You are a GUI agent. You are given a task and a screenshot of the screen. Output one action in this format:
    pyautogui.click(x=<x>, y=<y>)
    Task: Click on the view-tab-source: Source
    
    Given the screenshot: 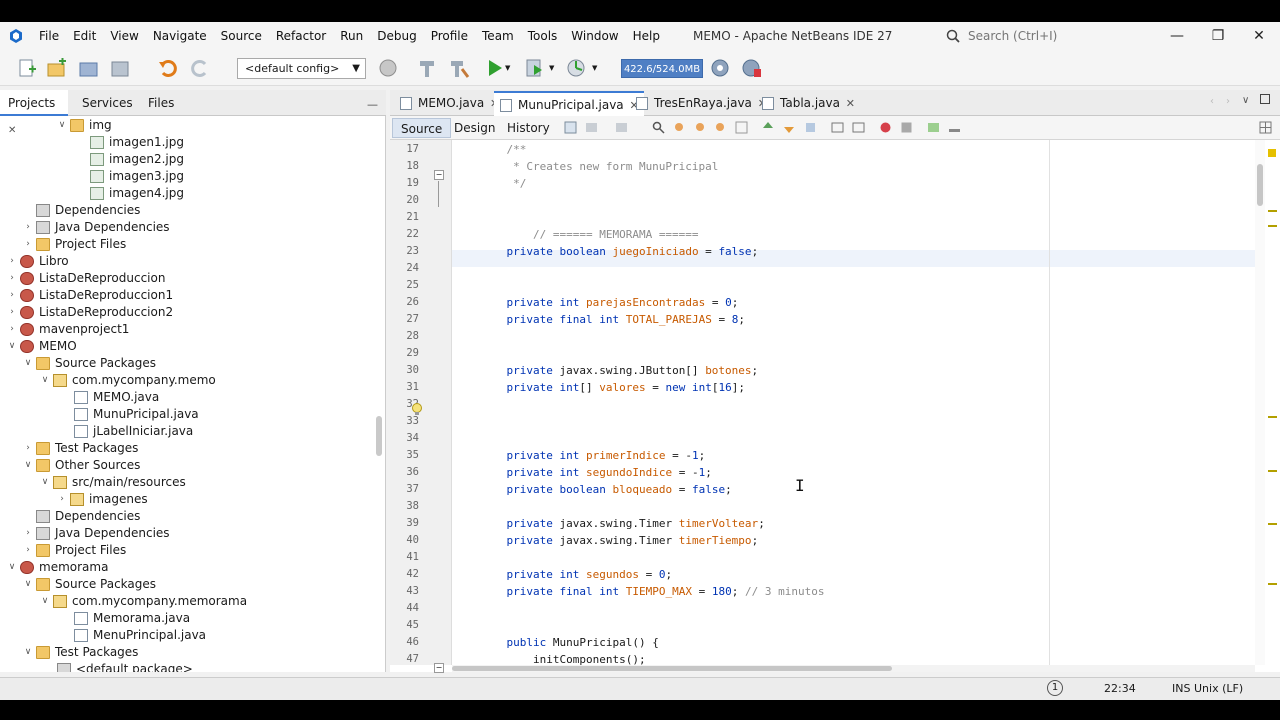 What is the action you would take?
    pyautogui.click(x=422, y=128)
    